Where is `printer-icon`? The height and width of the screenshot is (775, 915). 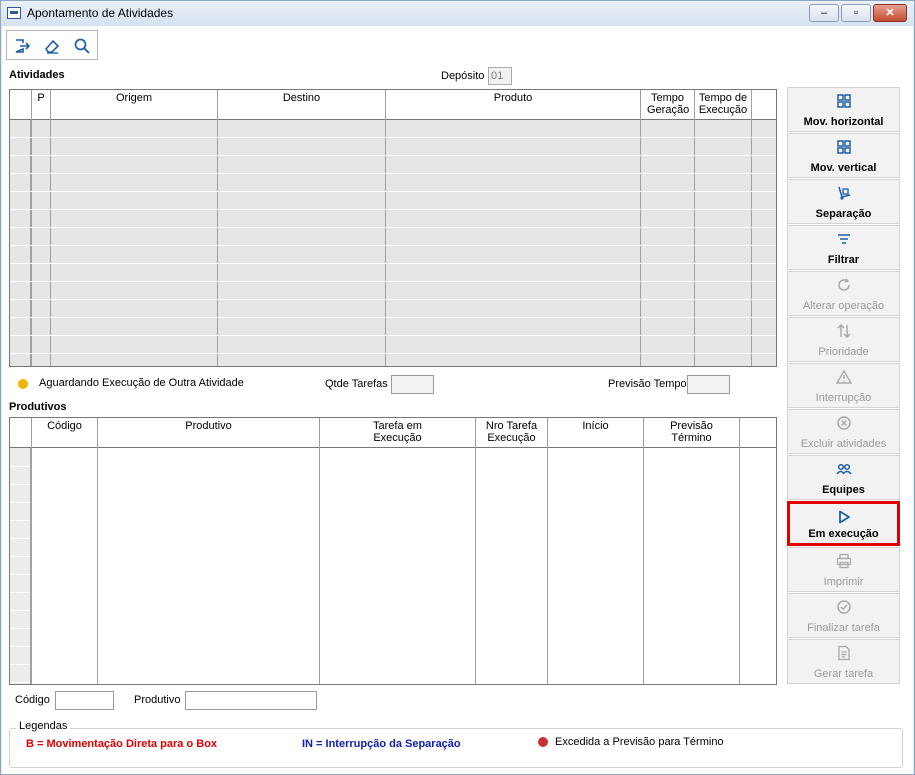 printer-icon is located at coordinates (843, 561).